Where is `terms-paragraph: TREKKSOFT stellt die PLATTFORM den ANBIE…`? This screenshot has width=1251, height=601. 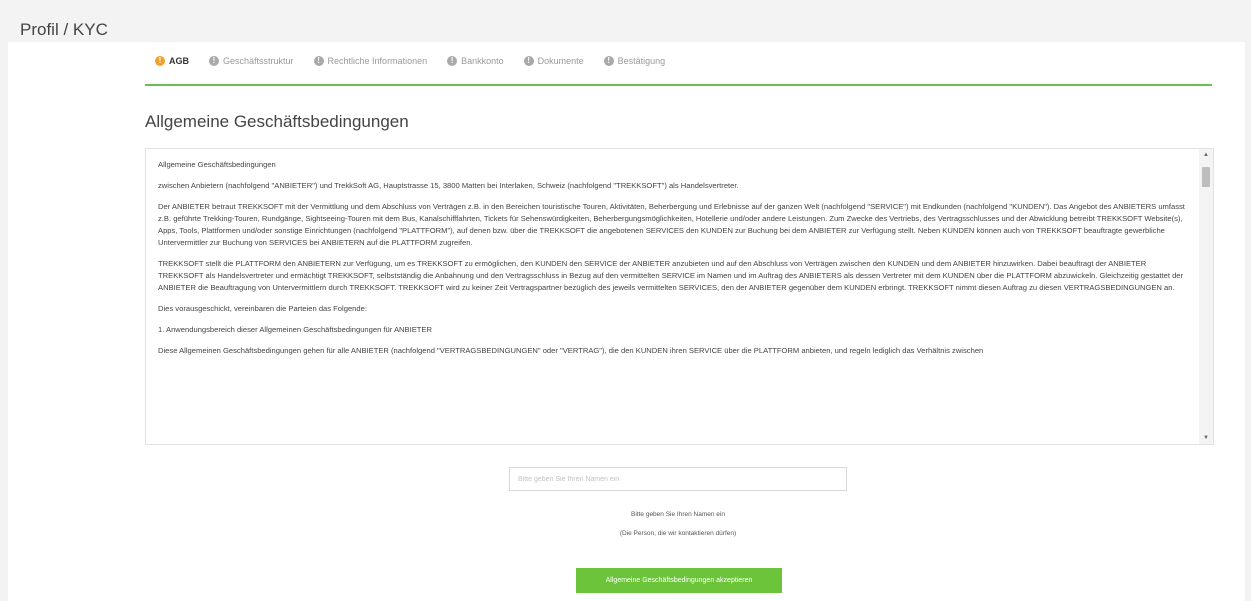 terms-paragraph: TREKKSOFT stellt die PLATTFORM den ANBIE… is located at coordinates (671, 275).